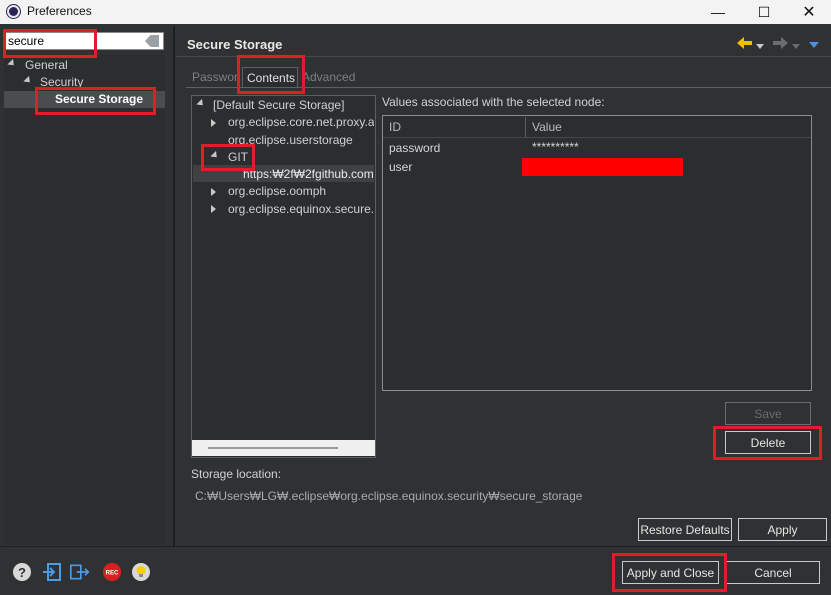 The height and width of the screenshot is (595, 831). What do you see at coordinates (290, 140) in the screenshot?
I see `tree-item-userstorage: org.eclipse.userstorage` at bounding box center [290, 140].